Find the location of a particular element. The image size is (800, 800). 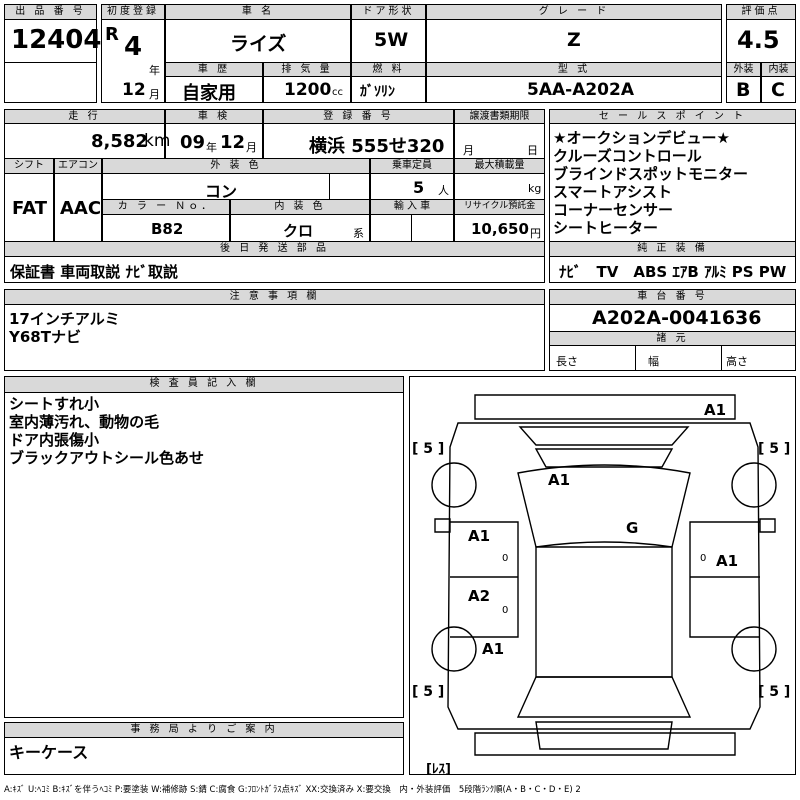

displacement-unit: cc is located at coordinates (337, 92).